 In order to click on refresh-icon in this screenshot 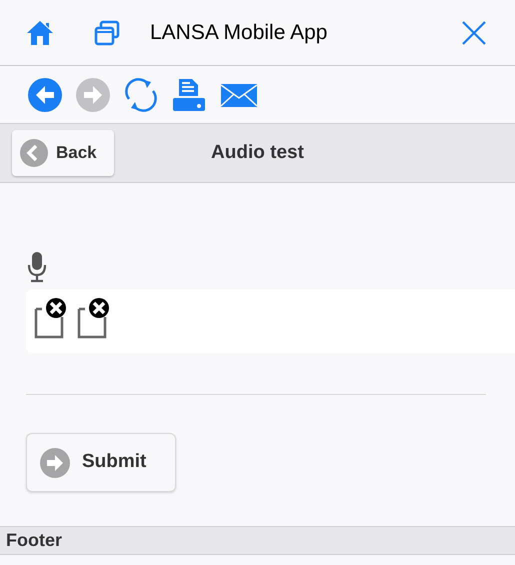, I will do `click(141, 95)`.